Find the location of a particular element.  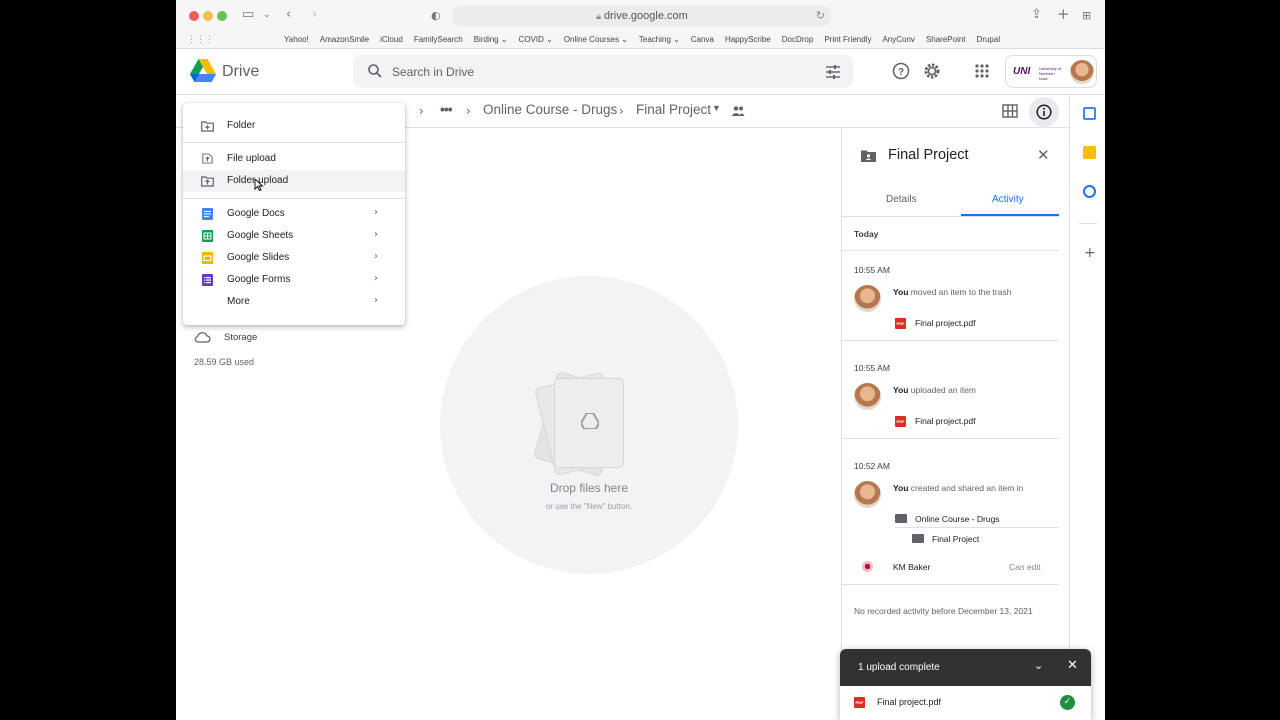

shared-user-name: KM Baker is located at coordinates (912, 567).